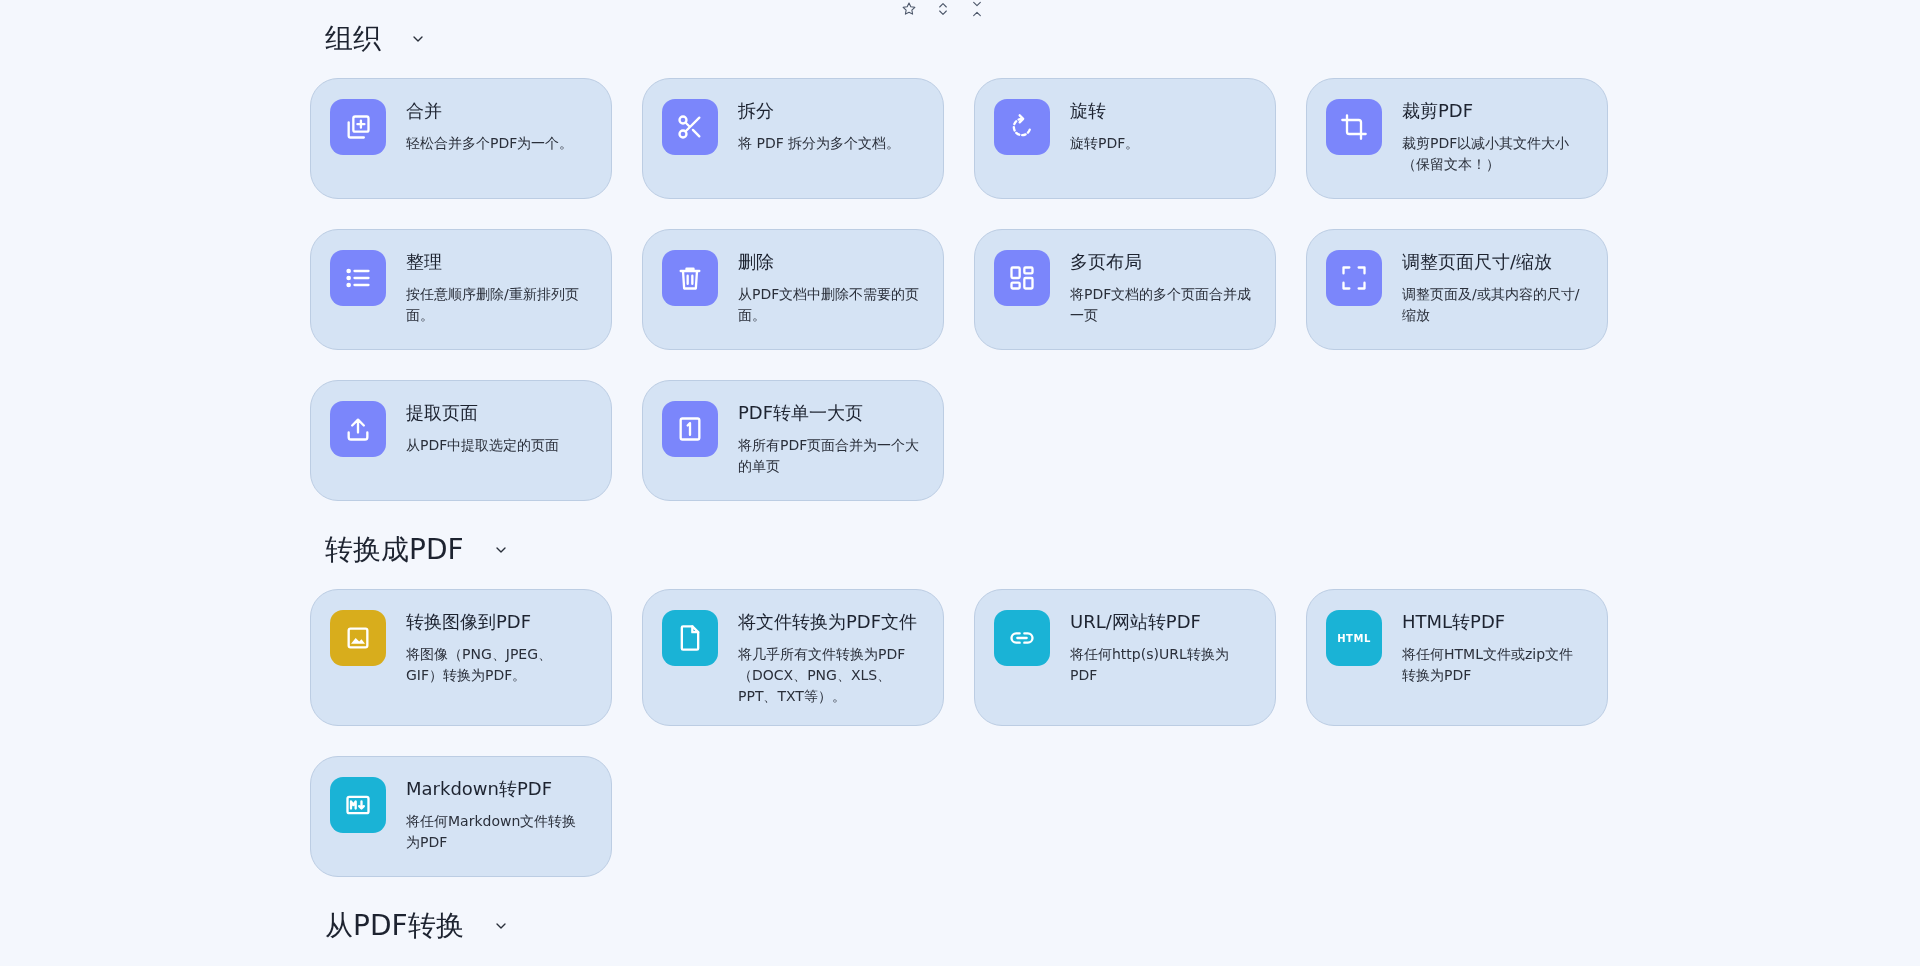 The width and height of the screenshot is (1920, 966). What do you see at coordinates (1161, 305) in the screenshot?
I see `tool-description: 将PDF文档的多个页面合并成一页` at bounding box center [1161, 305].